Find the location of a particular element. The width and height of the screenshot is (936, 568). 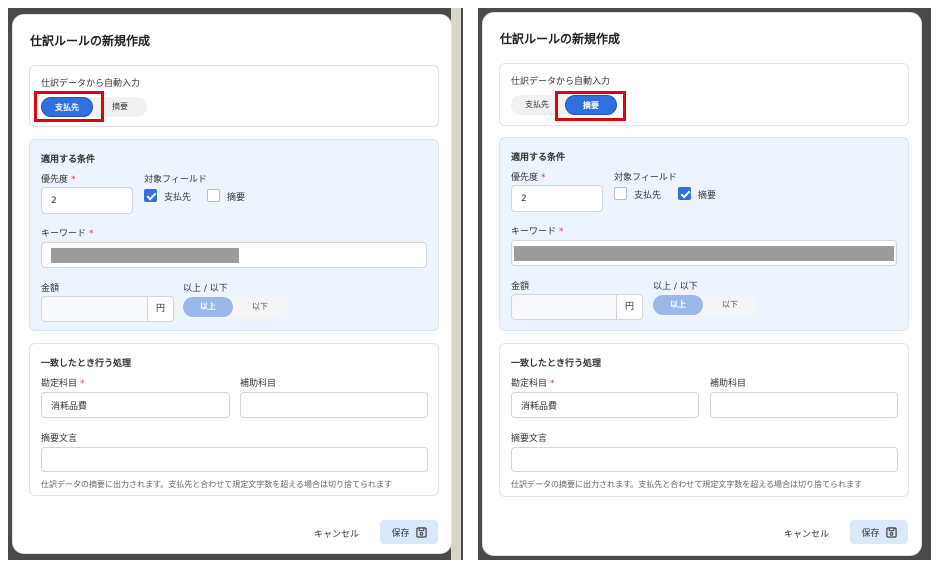

highlight-box-right is located at coordinates (590, 106).